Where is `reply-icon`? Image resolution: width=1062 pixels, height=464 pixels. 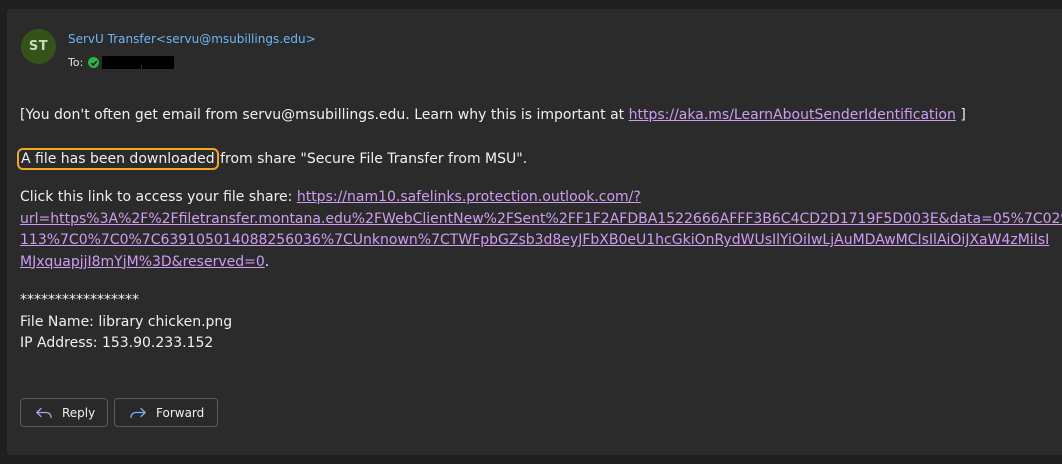
reply-icon is located at coordinates (44, 413).